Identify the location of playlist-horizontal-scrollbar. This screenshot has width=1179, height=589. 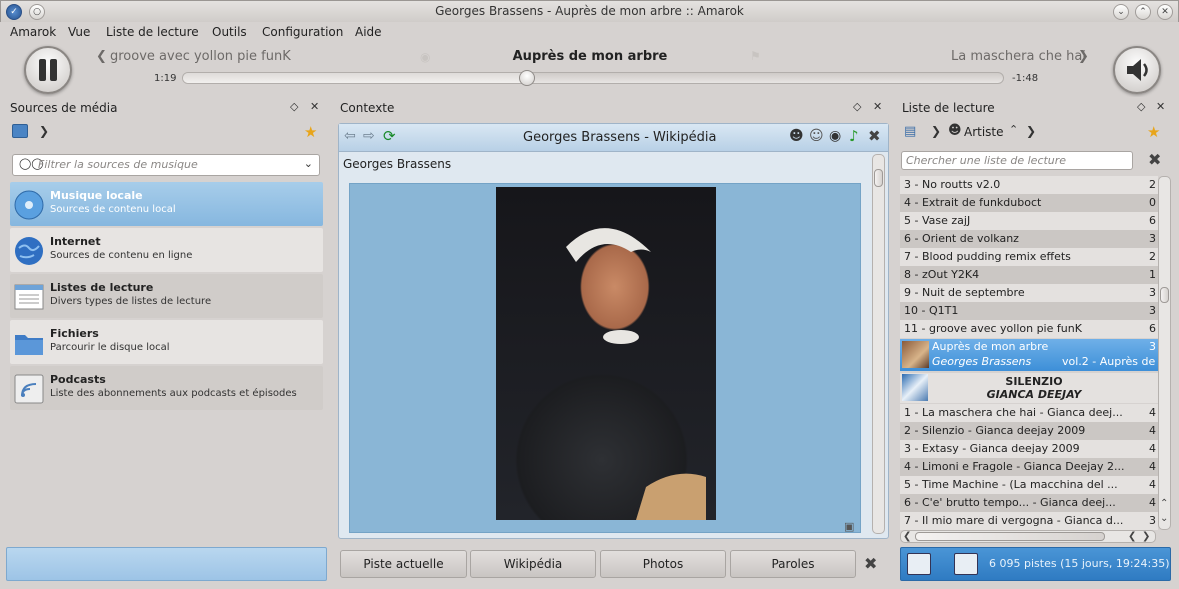
(1028, 536).